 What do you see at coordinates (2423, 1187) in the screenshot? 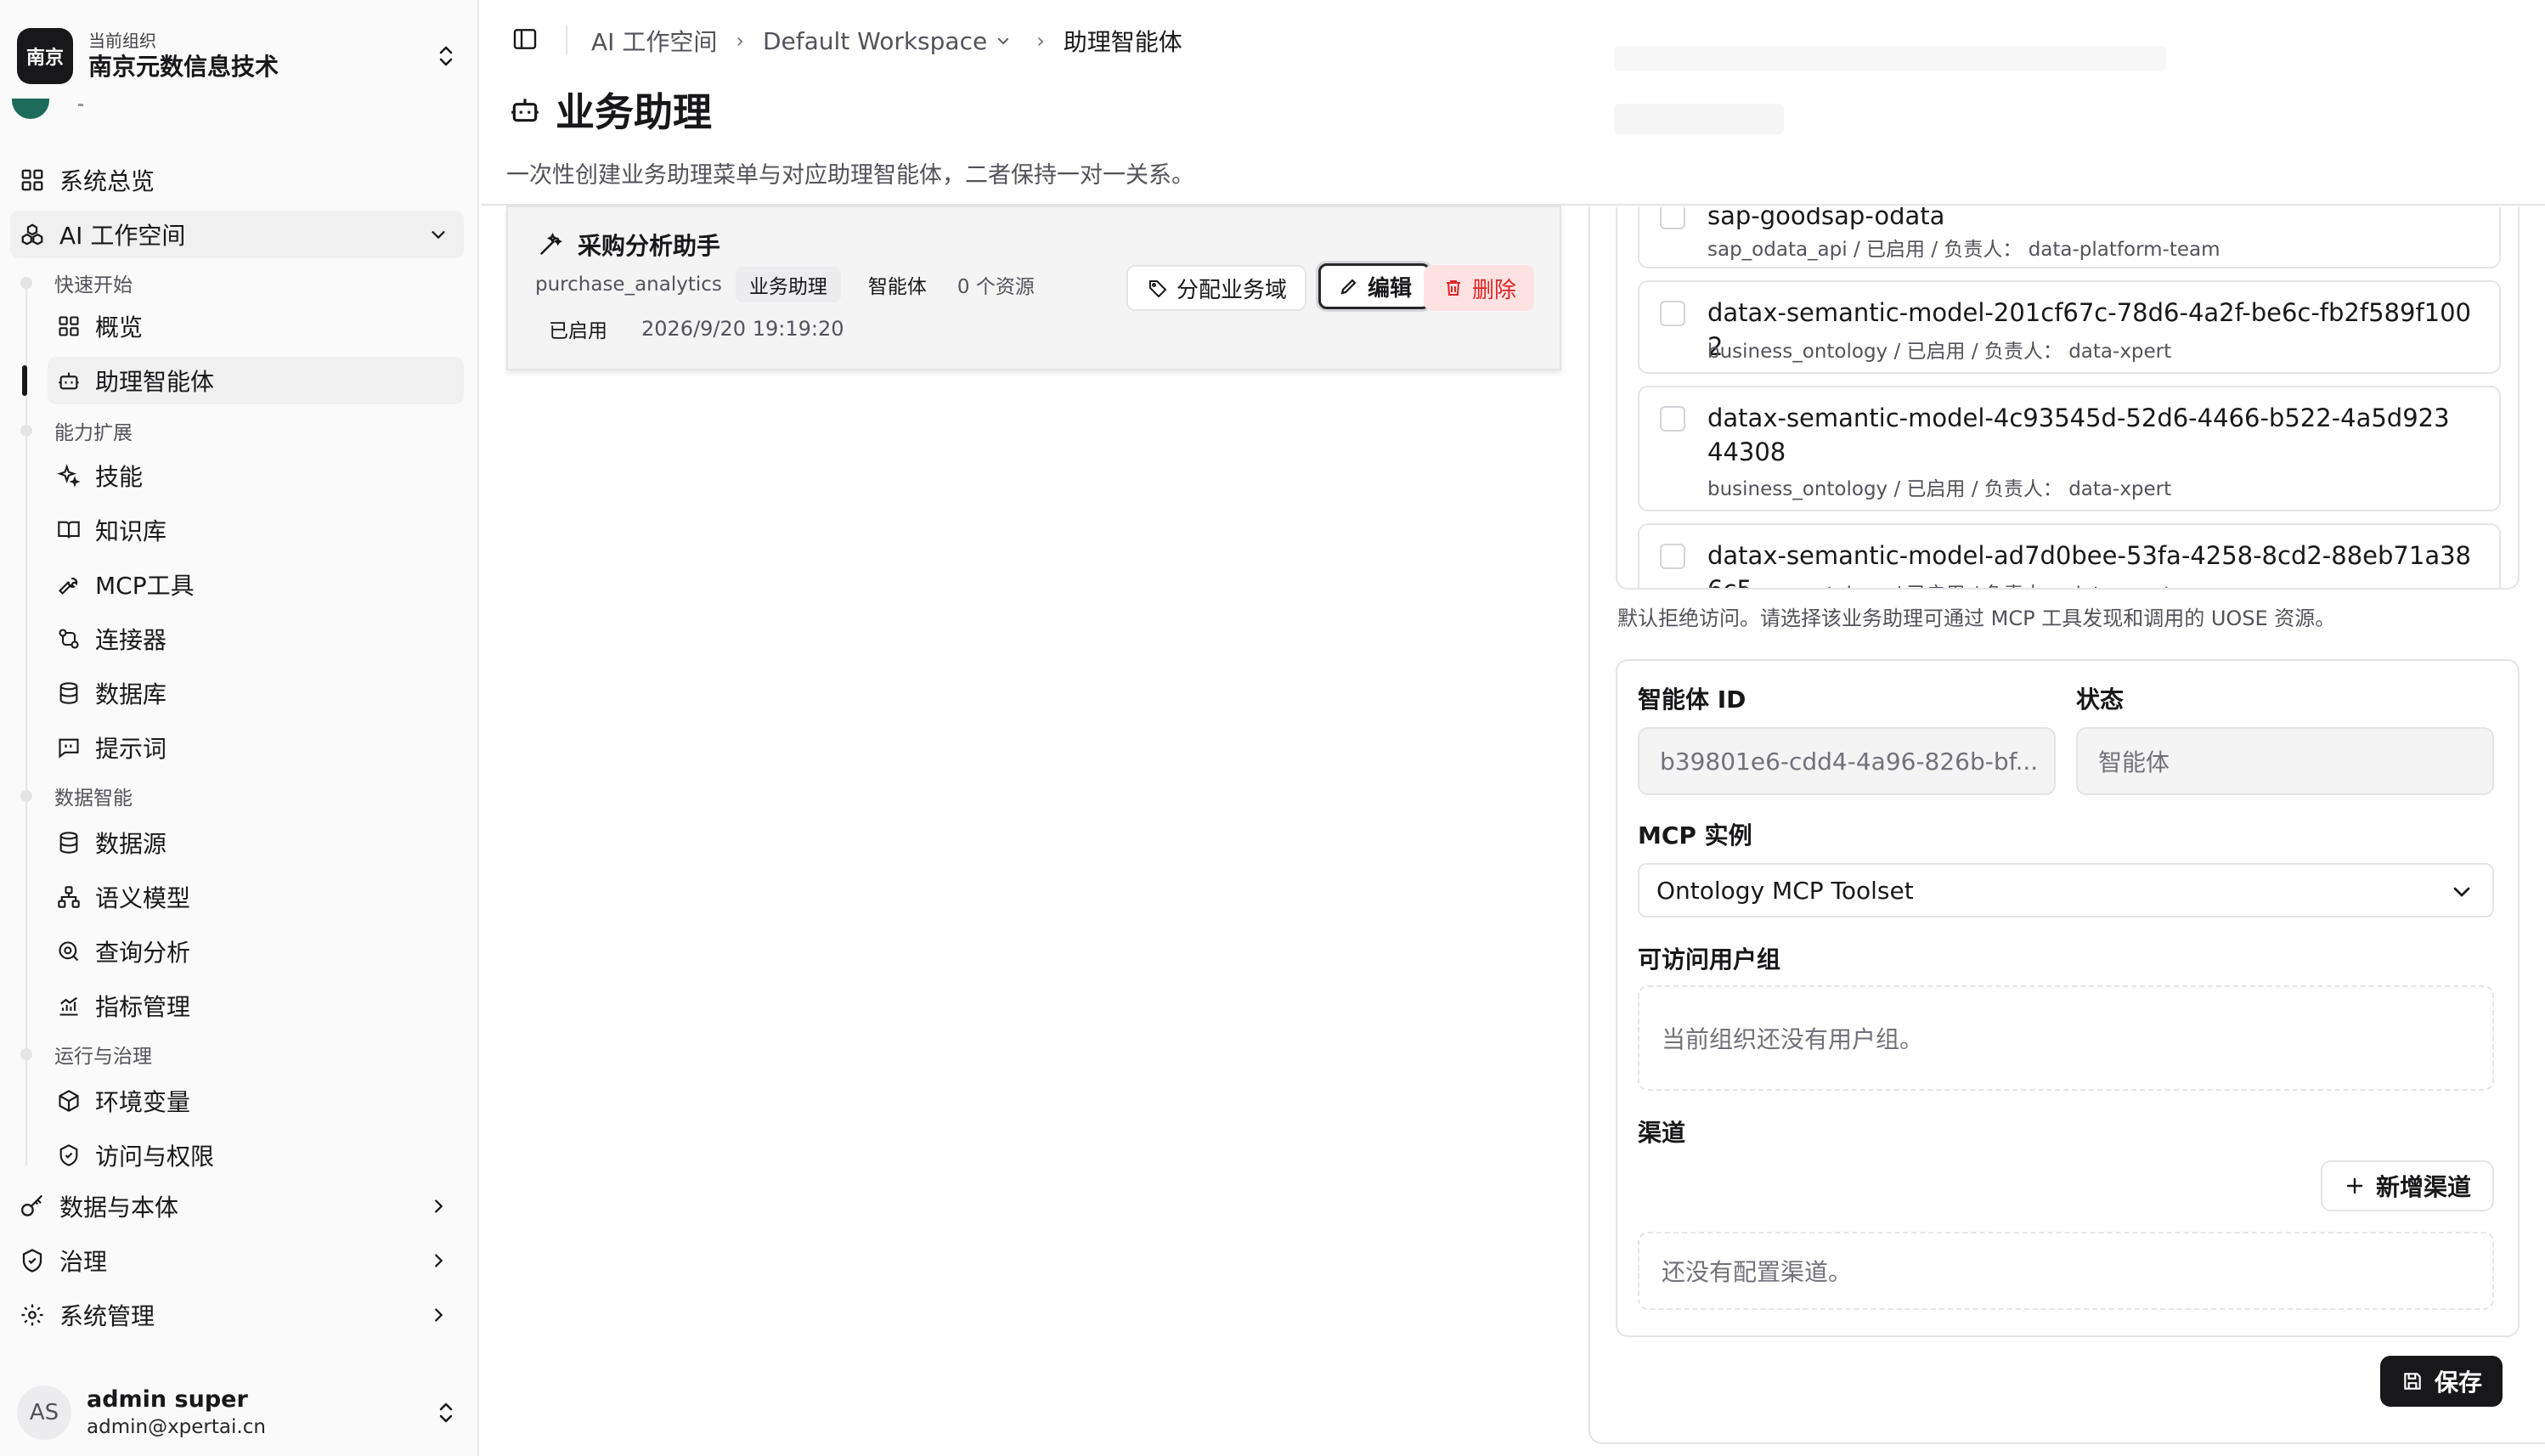
I see `add-channel-label: 新增渠道` at bounding box center [2423, 1187].